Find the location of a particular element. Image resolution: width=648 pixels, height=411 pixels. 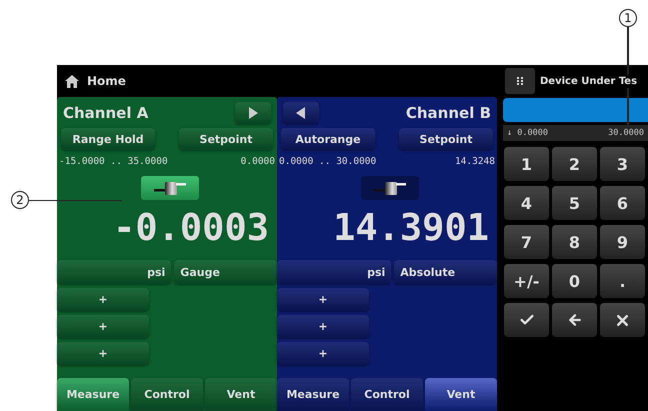

keypad-key: 2 is located at coordinates (574, 164).